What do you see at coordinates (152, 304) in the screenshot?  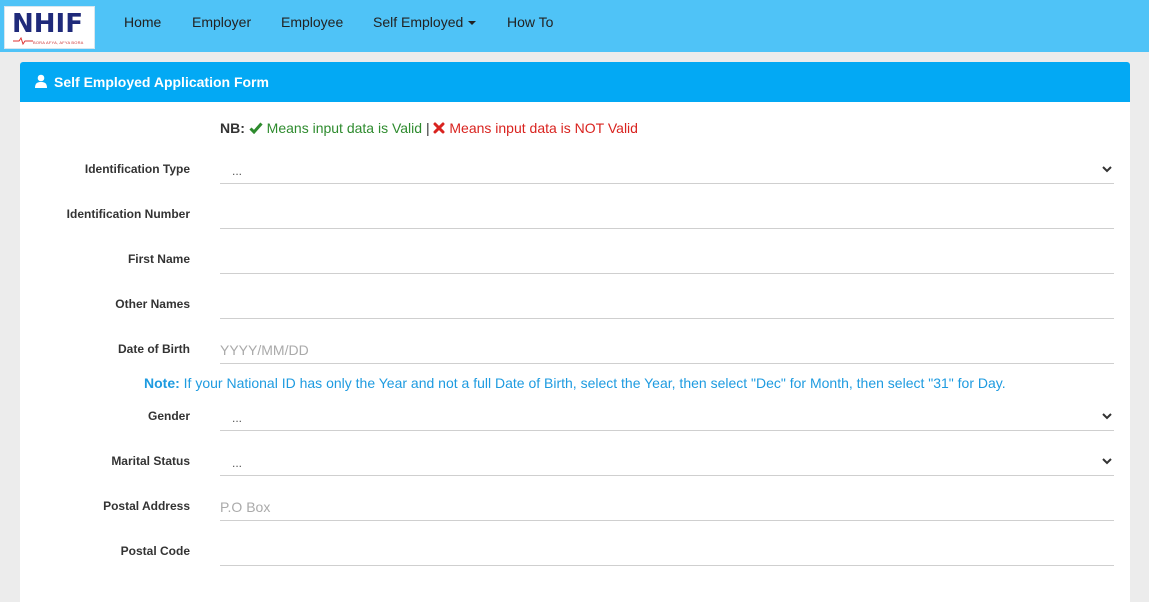 I see `other-names-label: Other Names` at bounding box center [152, 304].